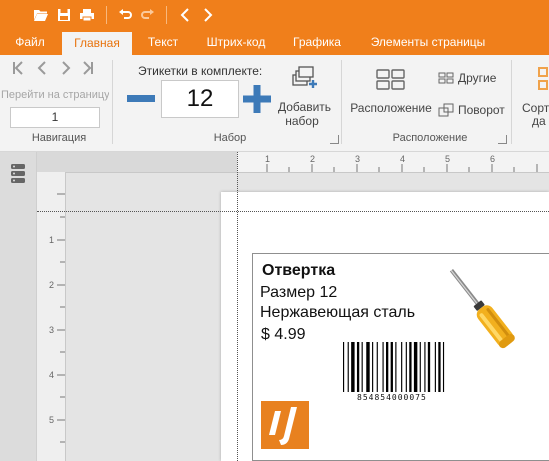 Image resolution: width=549 pixels, height=461 pixels. Describe the element at coordinates (337, 313) in the screenshot. I see `product-material: Нержавеющая сталь` at that location.